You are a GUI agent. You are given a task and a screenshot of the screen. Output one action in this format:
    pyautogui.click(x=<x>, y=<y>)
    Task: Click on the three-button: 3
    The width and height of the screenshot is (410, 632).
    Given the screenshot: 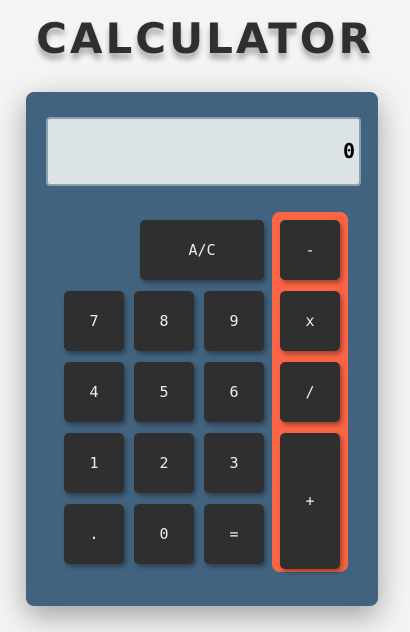 What is the action you would take?
    pyautogui.click(x=234, y=463)
    